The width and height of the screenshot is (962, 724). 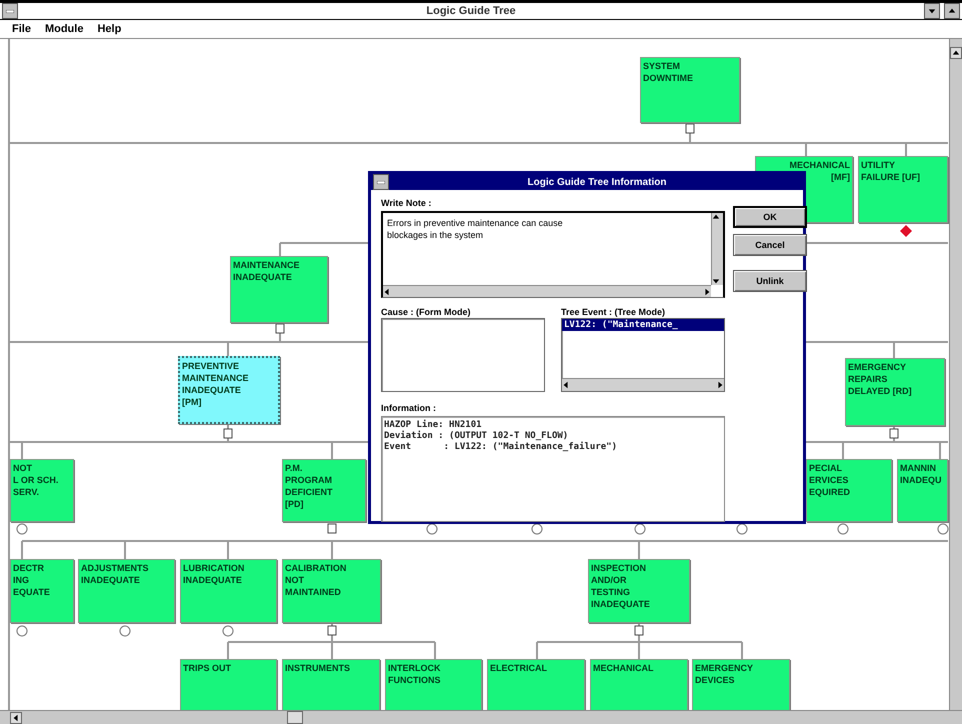 What do you see at coordinates (471, 11) in the screenshot?
I see `window-title: Logic Guide Tree` at bounding box center [471, 11].